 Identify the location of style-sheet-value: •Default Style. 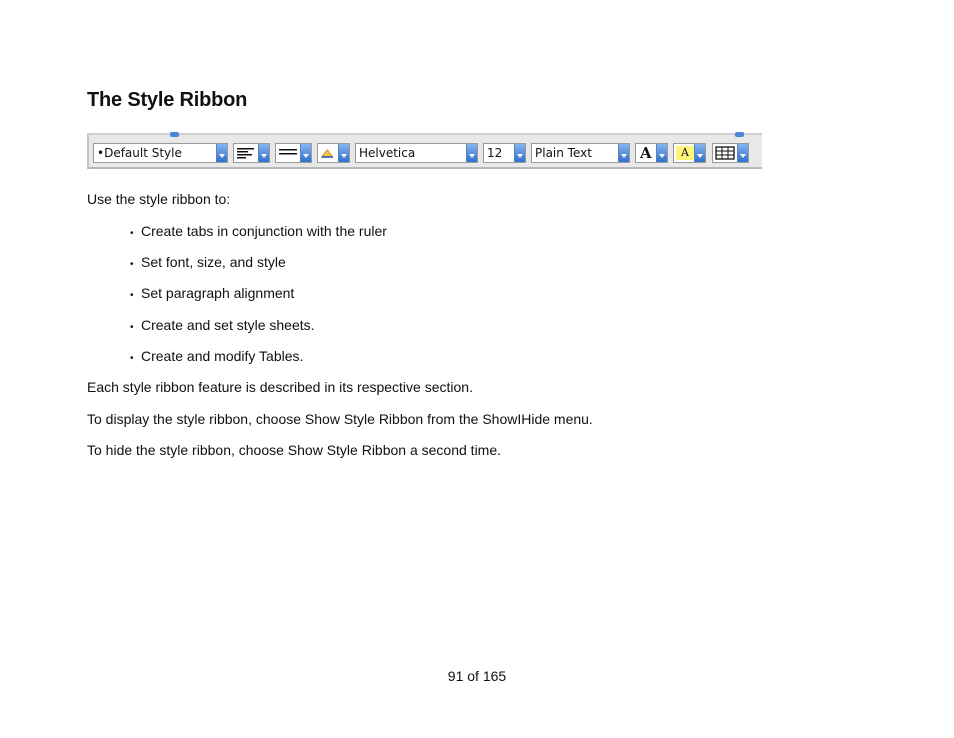
(139, 153).